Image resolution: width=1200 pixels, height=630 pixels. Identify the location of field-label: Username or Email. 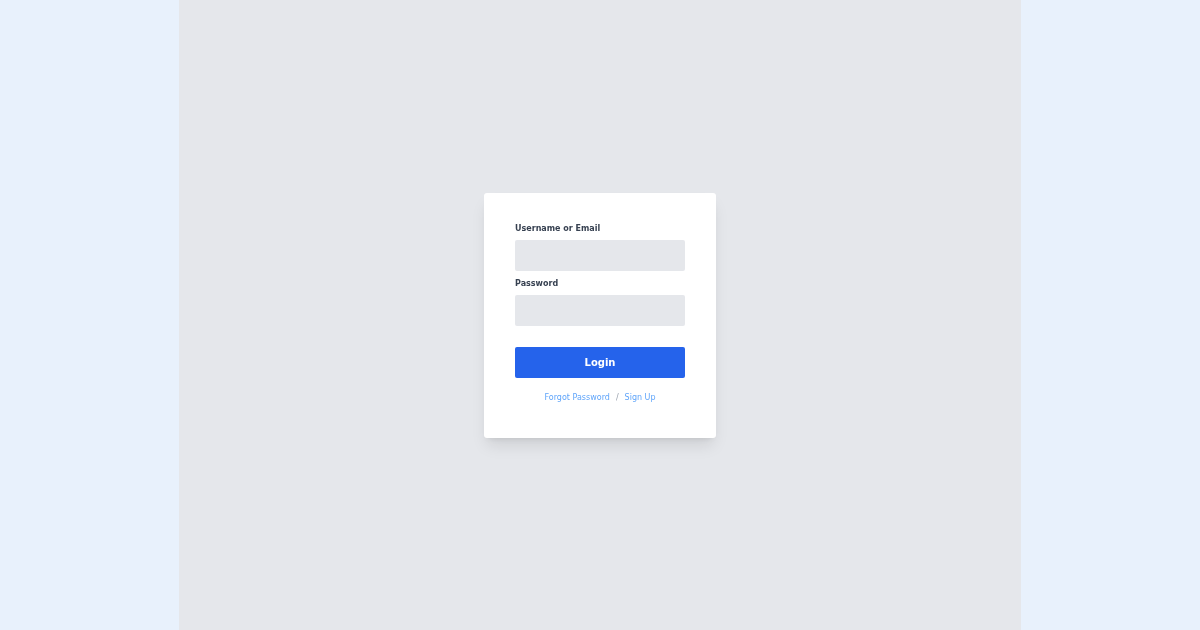
(558, 228).